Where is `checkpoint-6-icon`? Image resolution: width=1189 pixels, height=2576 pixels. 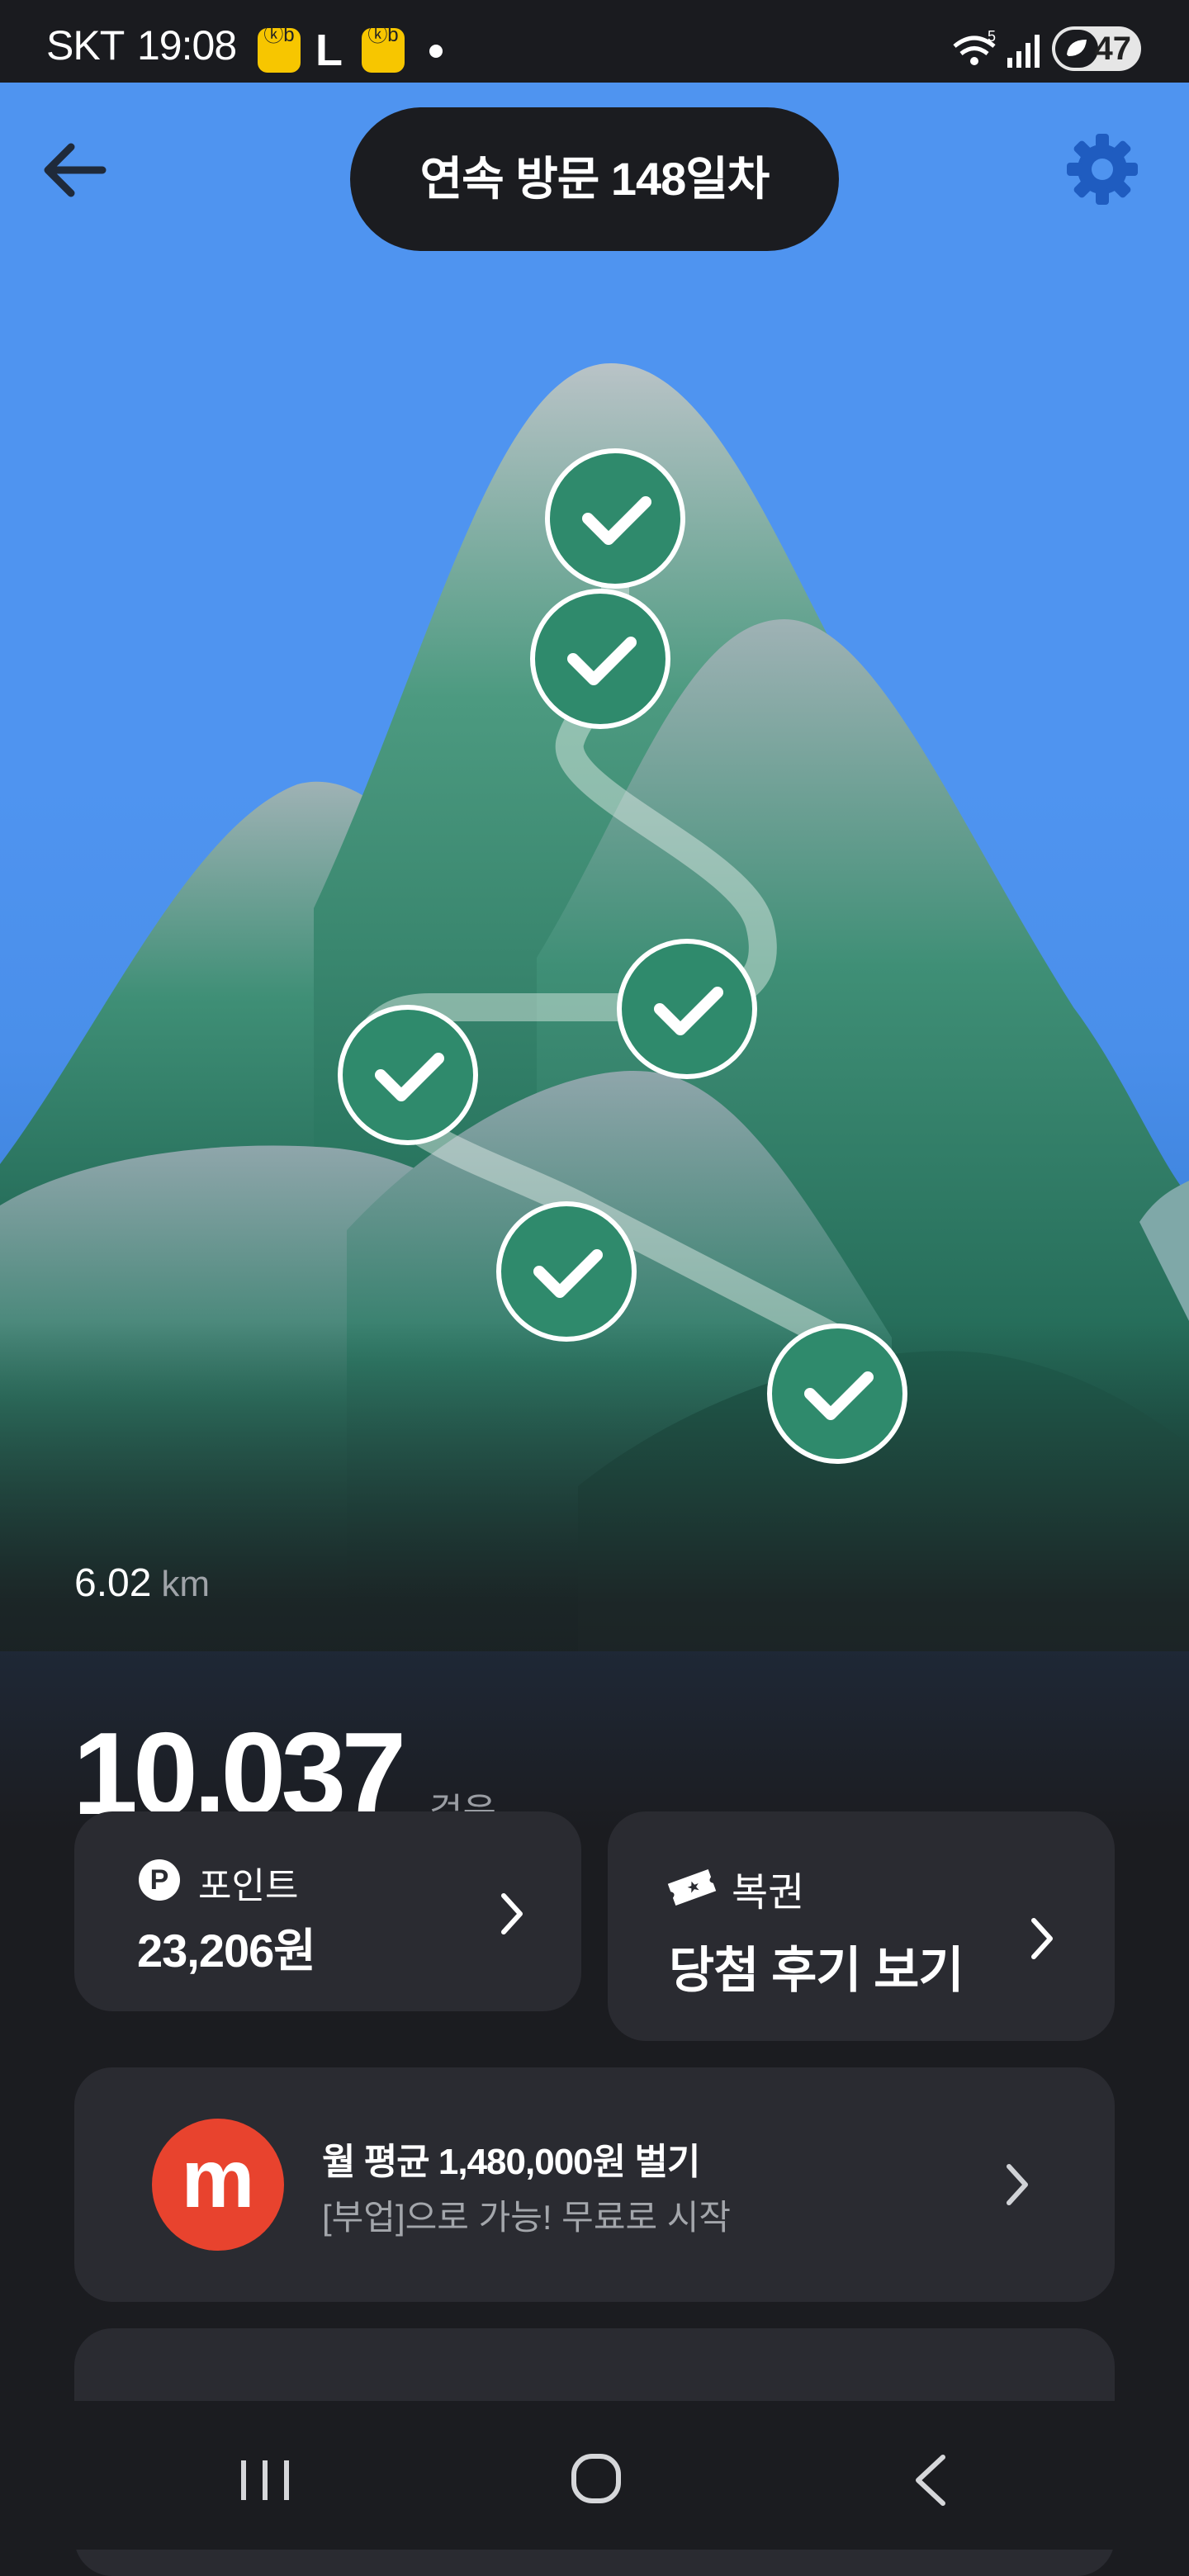 checkpoint-6-icon is located at coordinates (837, 1394).